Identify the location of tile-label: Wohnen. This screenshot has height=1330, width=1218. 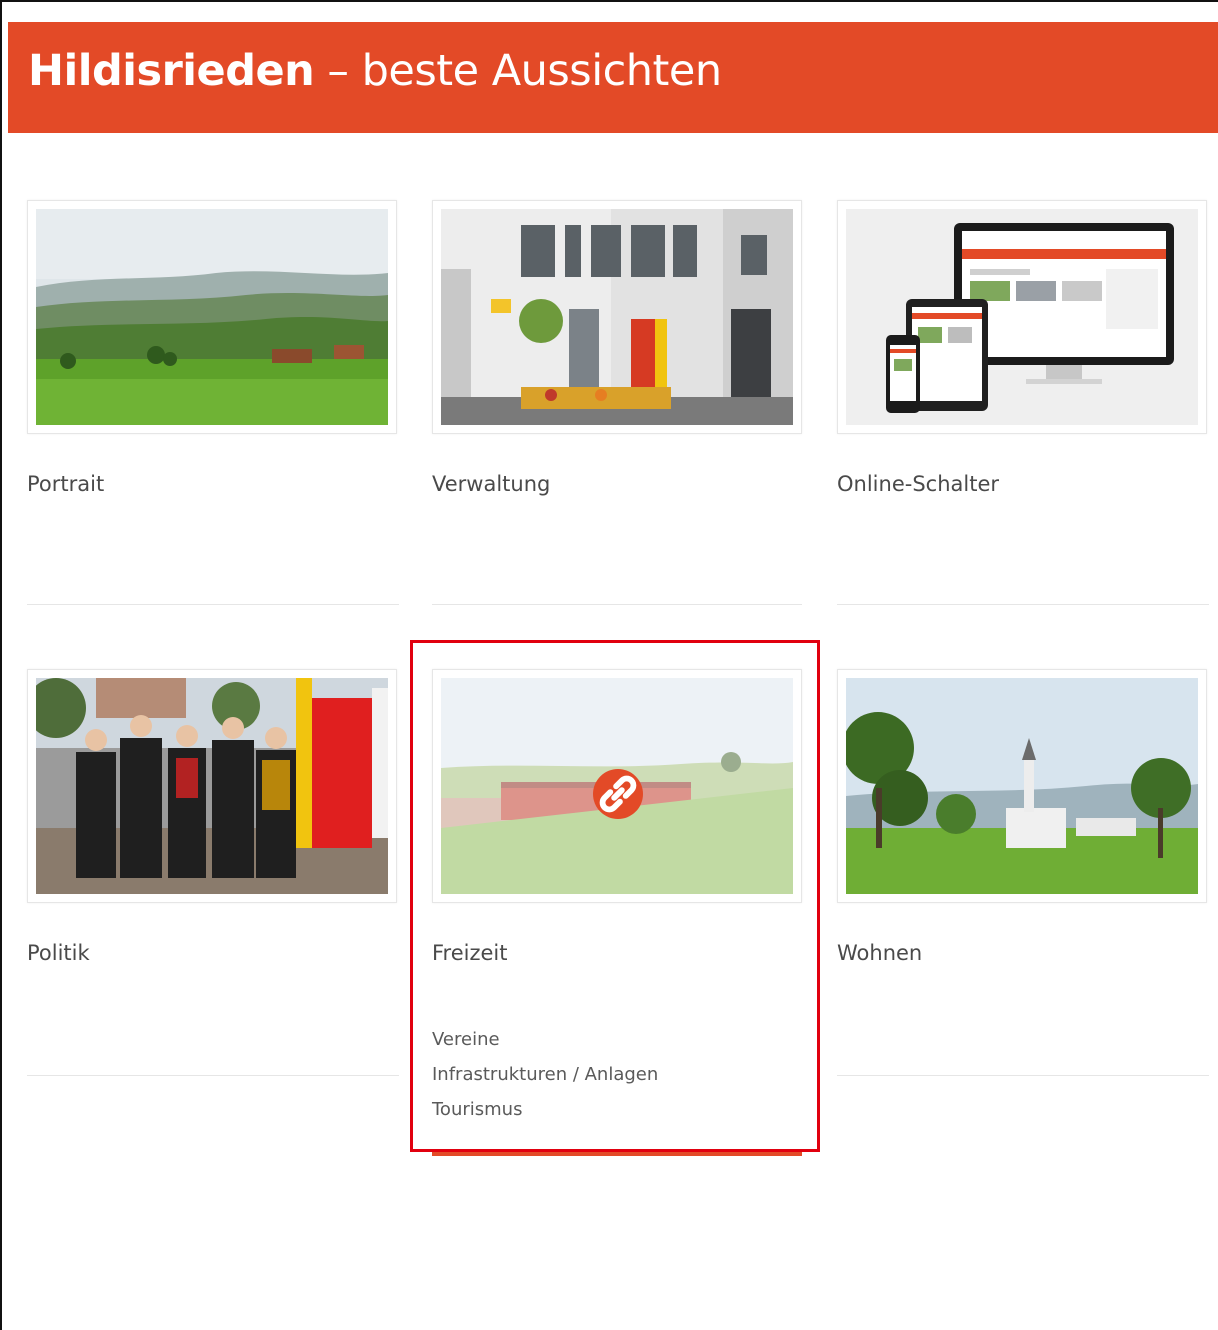
(879, 953).